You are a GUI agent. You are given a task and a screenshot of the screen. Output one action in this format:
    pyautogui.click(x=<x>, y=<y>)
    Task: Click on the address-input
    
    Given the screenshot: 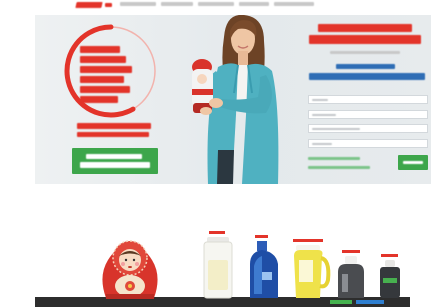 What is the action you would take?
    pyautogui.click(x=368, y=128)
    